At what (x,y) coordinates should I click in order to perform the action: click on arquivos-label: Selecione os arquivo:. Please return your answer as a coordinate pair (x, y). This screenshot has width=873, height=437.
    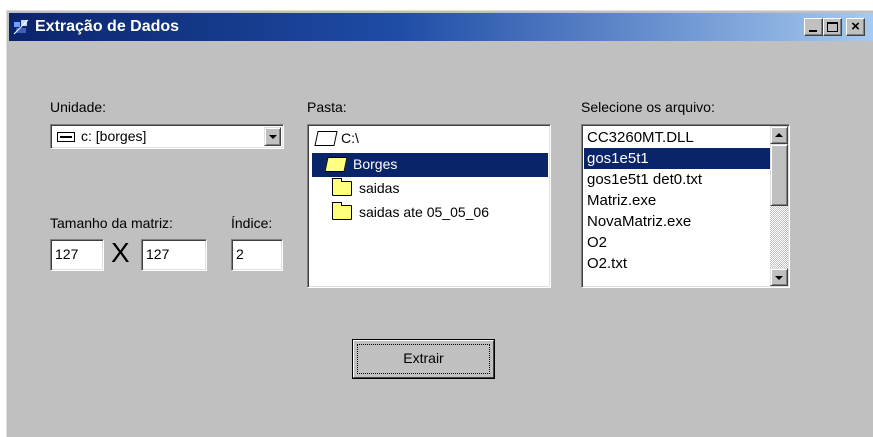
    Looking at the image, I should click on (648, 107).